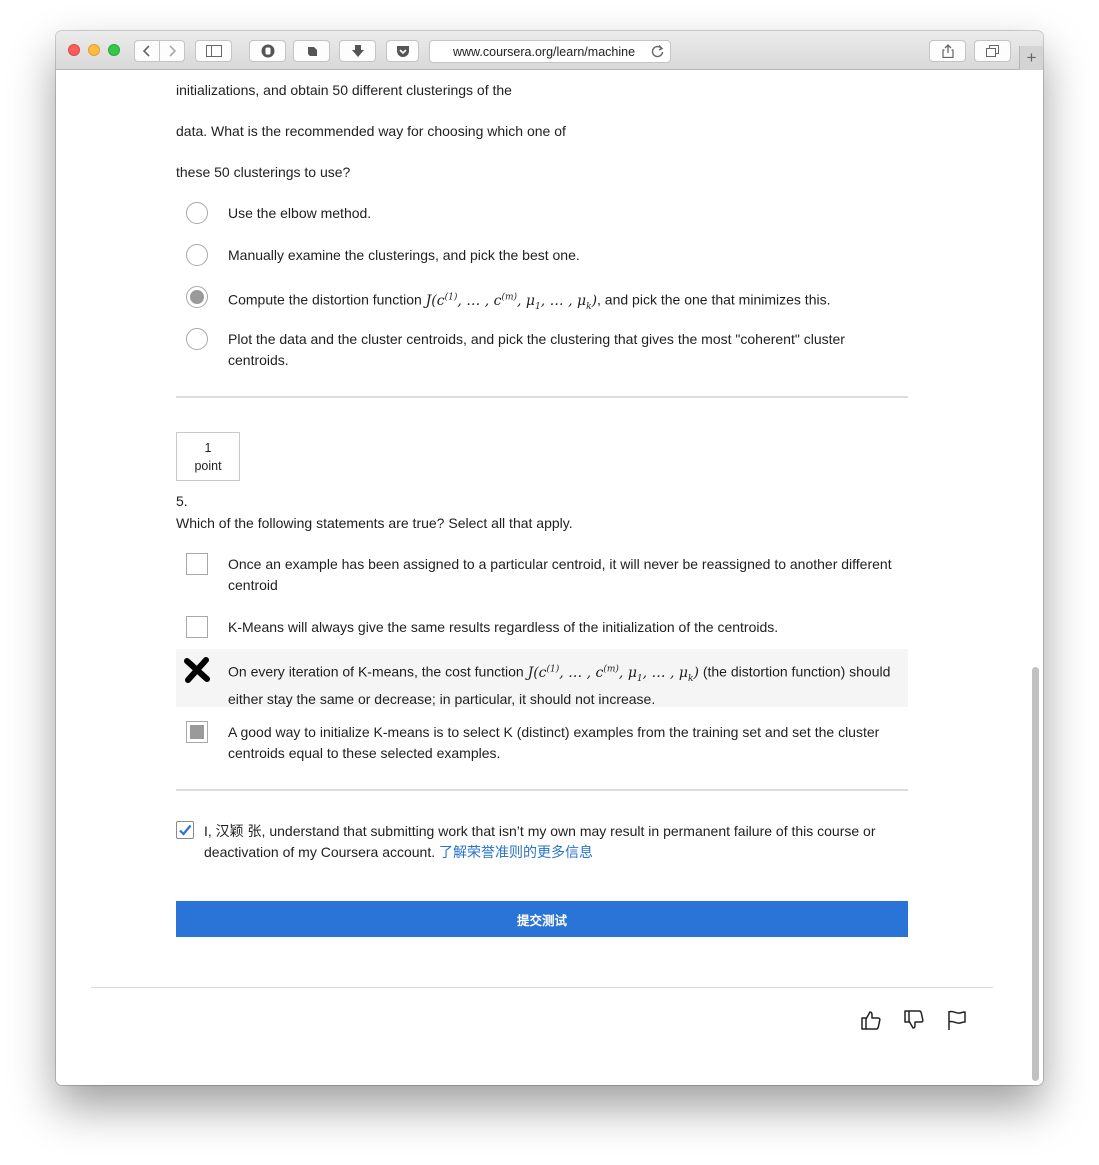  What do you see at coordinates (263, 172) in the screenshot?
I see `question-text-line: these 50 clusterings to use?` at bounding box center [263, 172].